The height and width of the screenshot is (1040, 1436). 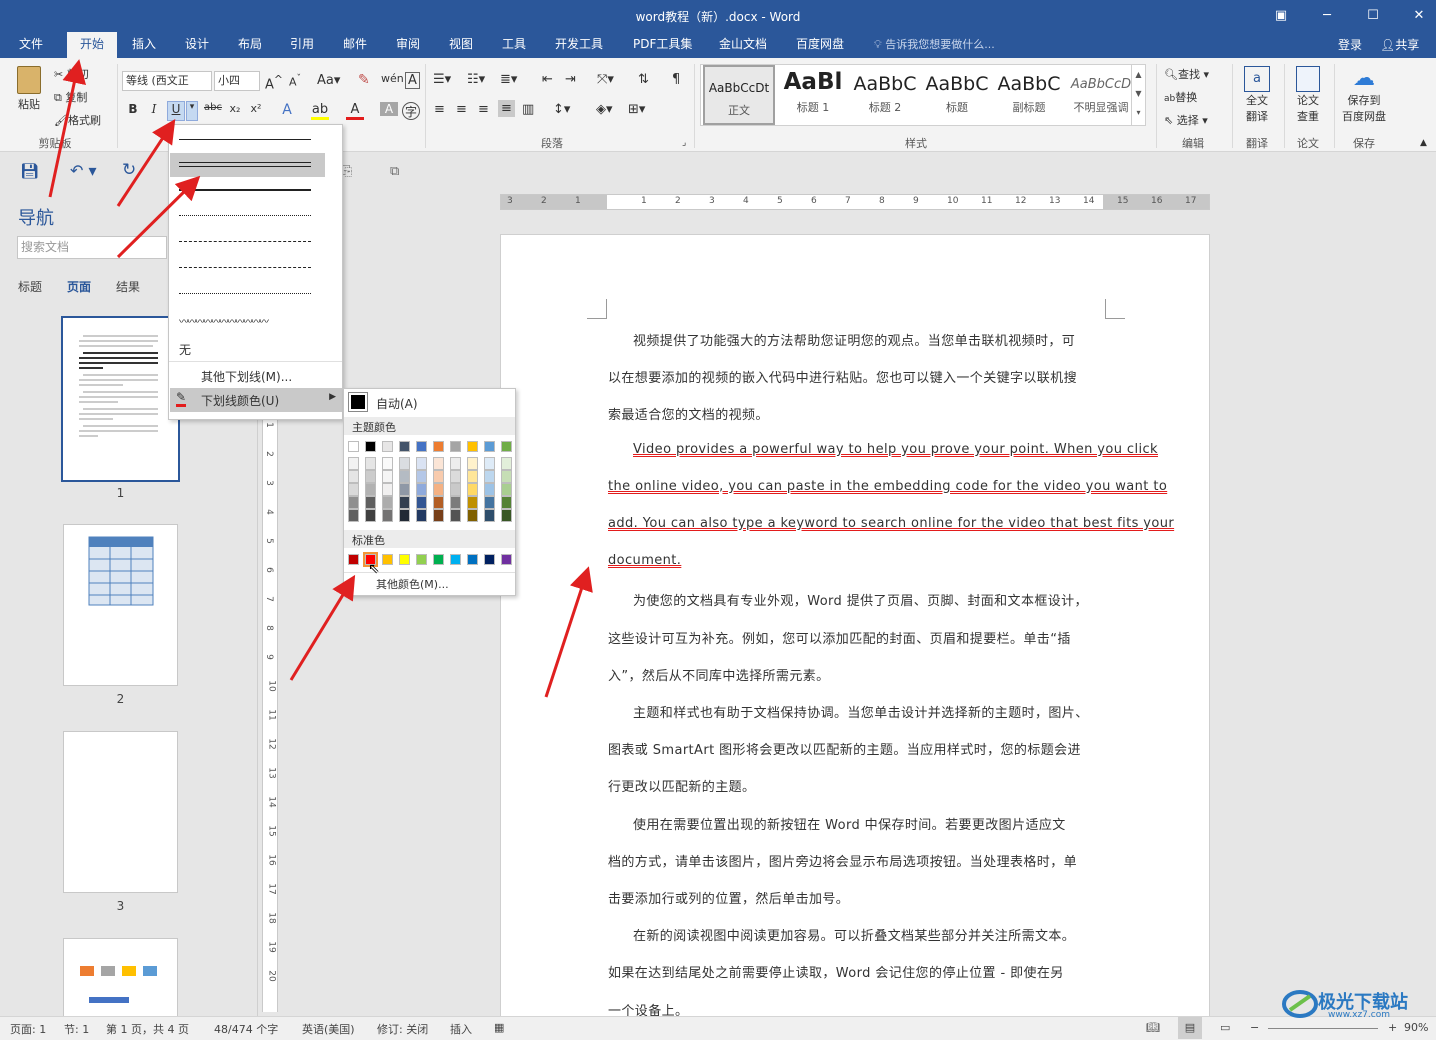 What do you see at coordinates (856, 674) in the screenshot?
I see `text-line: 入”，然后从不同库中选择所需元素。` at bounding box center [856, 674].